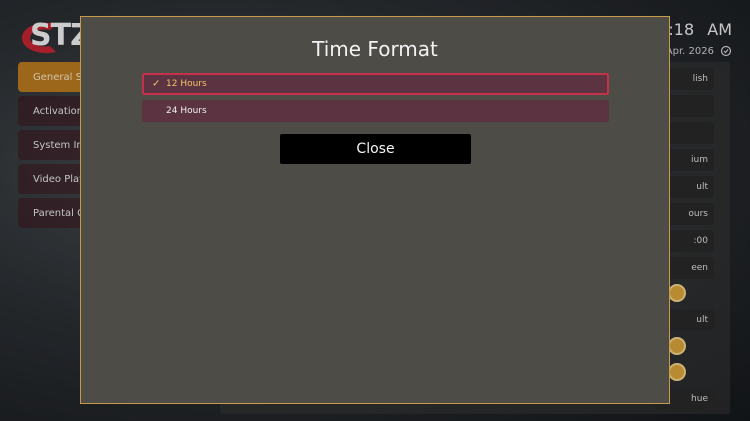 Image resolution: width=750 pixels, height=421 pixels. I want to click on option-24-hours: 24 Hours, so click(375, 111).